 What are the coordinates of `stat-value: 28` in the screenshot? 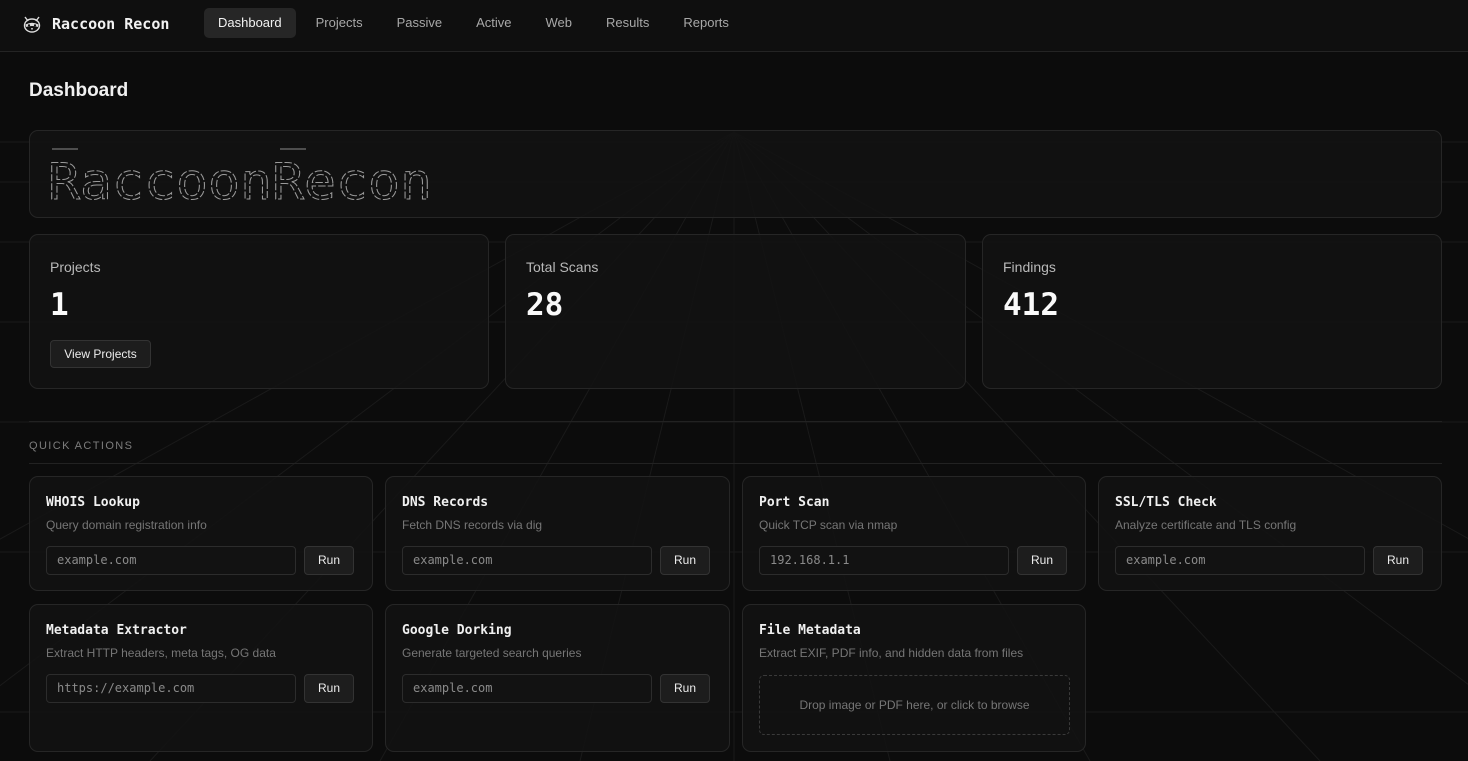 It's located at (545, 305).